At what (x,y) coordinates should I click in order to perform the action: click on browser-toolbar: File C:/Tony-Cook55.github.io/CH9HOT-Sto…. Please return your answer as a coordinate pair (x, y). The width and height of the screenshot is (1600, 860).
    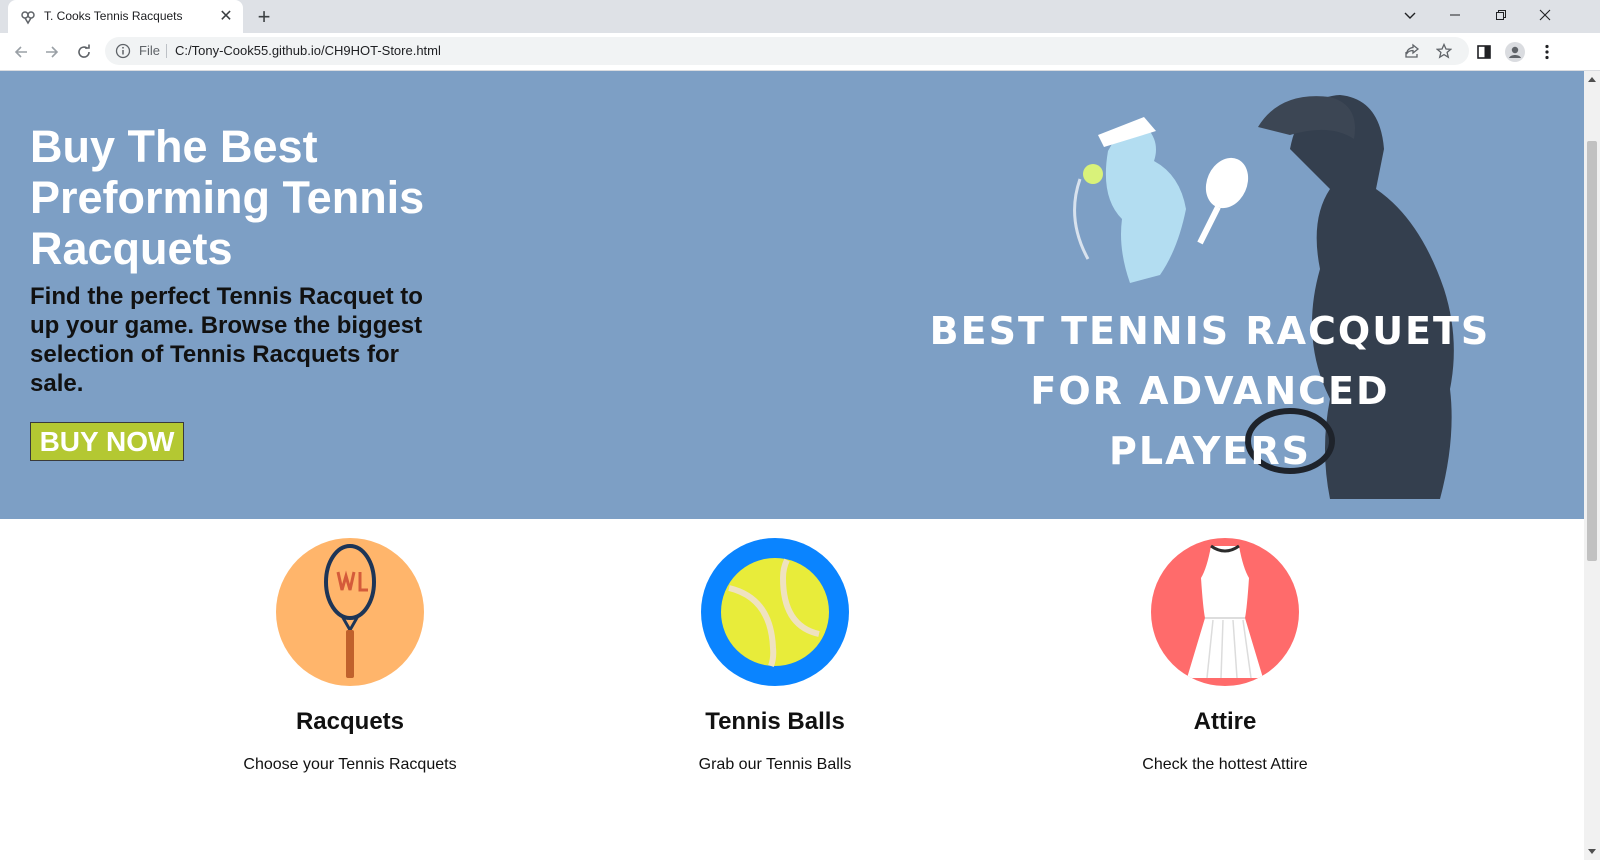
    Looking at the image, I should click on (800, 52).